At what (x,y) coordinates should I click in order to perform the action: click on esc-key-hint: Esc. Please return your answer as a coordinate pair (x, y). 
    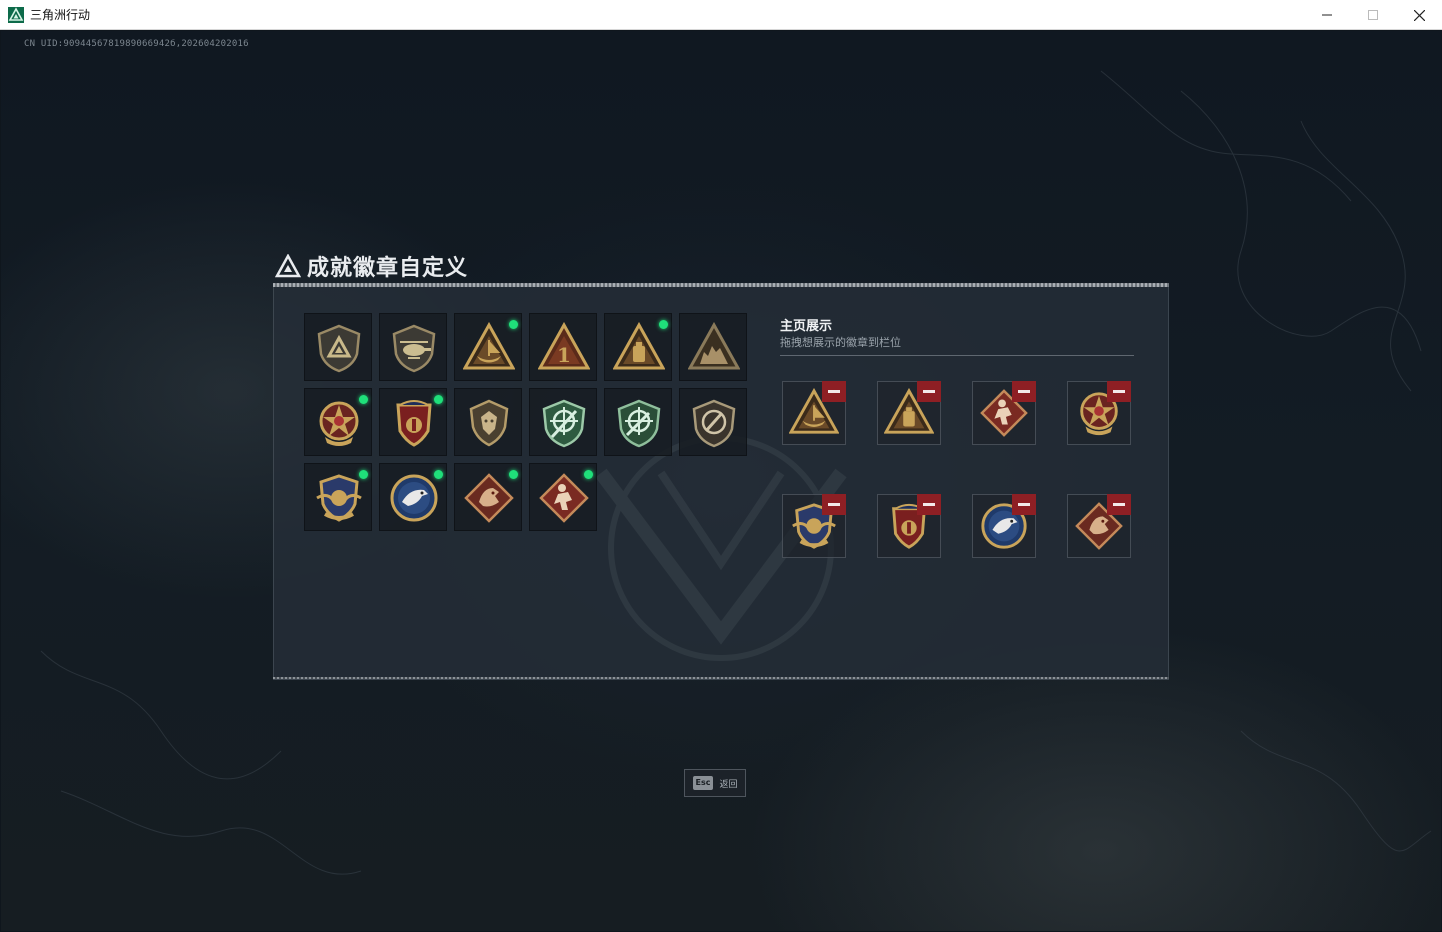
    Looking at the image, I should click on (703, 783).